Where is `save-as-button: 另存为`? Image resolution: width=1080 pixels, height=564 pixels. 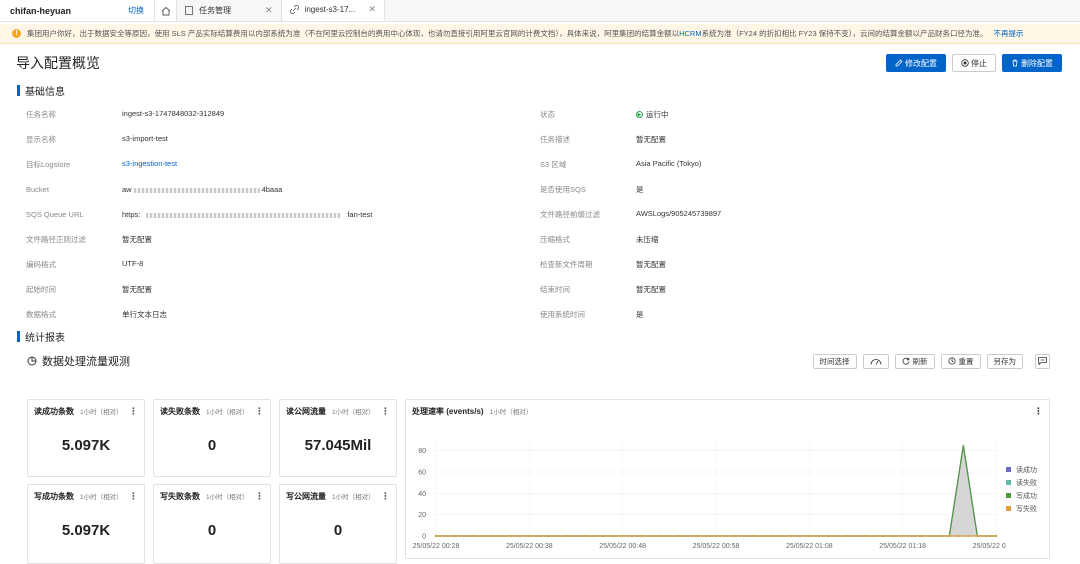 save-as-button: 另存为 is located at coordinates (1004, 361).